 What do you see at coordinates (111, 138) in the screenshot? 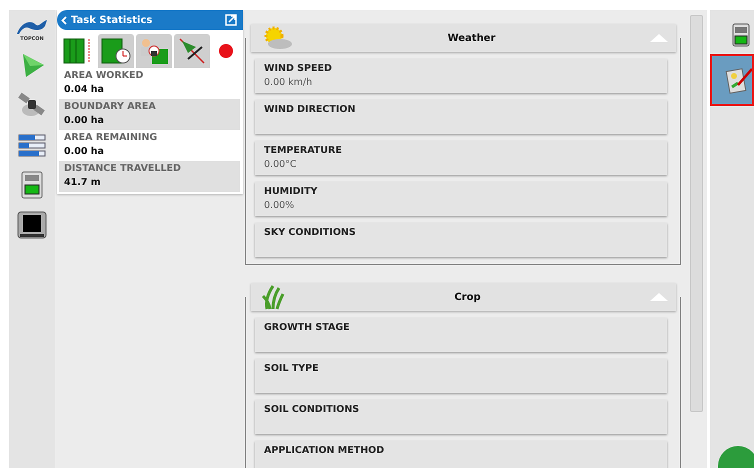
I see `stat-label: AREA REMAINING` at bounding box center [111, 138].